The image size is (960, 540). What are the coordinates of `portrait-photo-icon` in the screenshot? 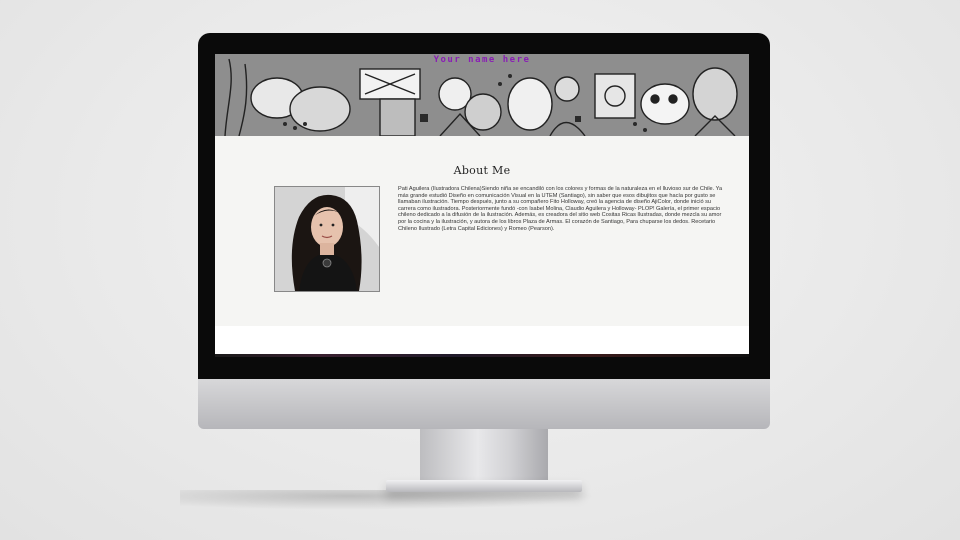 It's located at (327, 239).